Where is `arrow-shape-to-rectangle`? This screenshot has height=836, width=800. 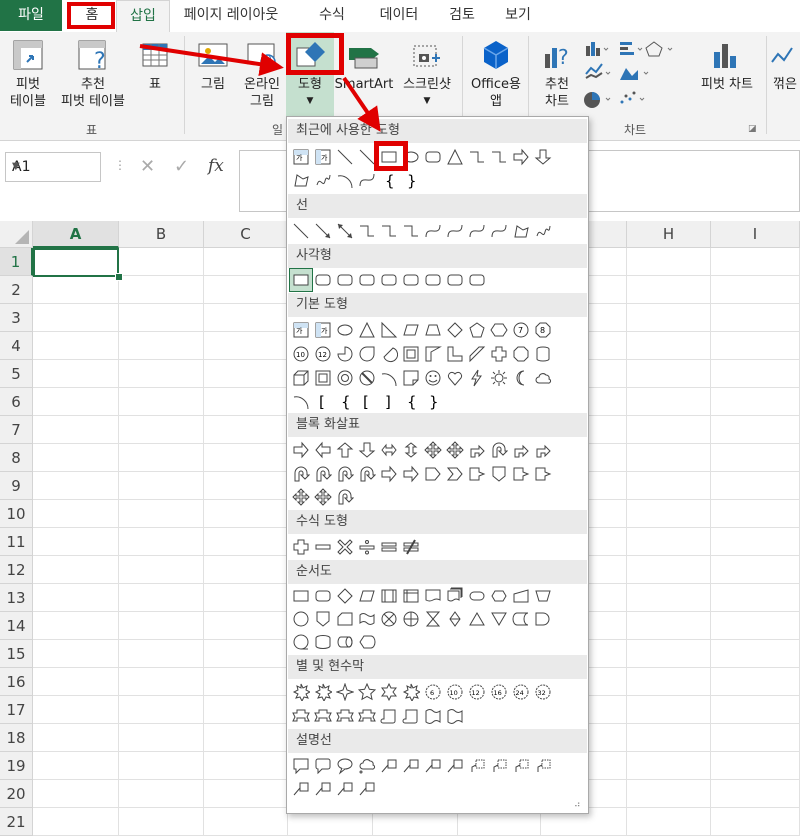 arrow-shape-to-rectangle is located at coordinates (361, 104).